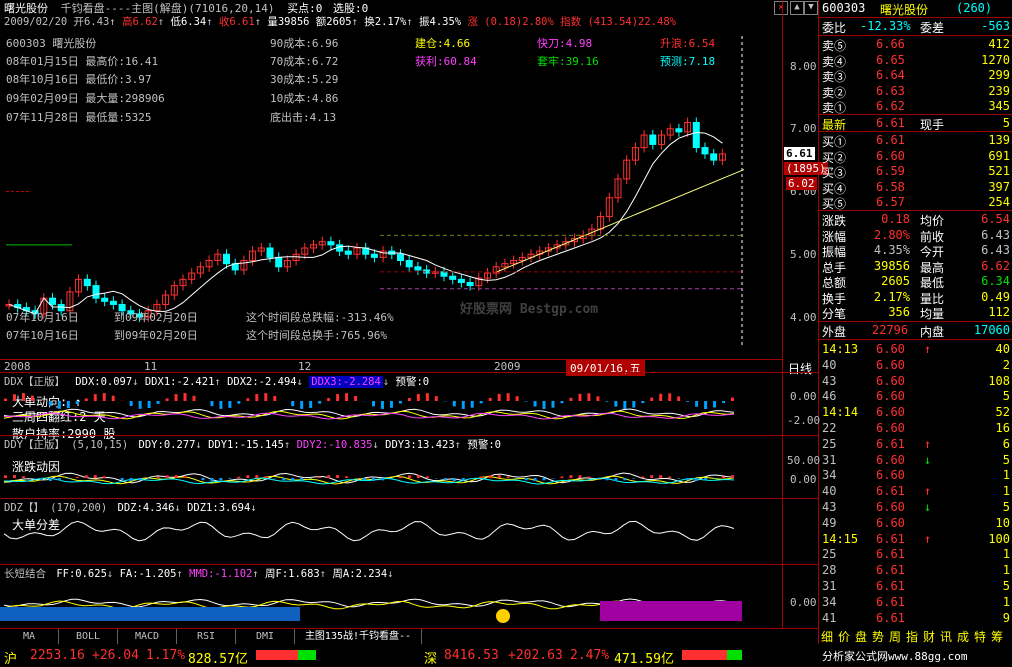 Image resolution: width=1012 pixels, height=667 pixels. Describe the element at coordinates (829, 601) in the screenshot. I see `tick-time: 34` at that location.